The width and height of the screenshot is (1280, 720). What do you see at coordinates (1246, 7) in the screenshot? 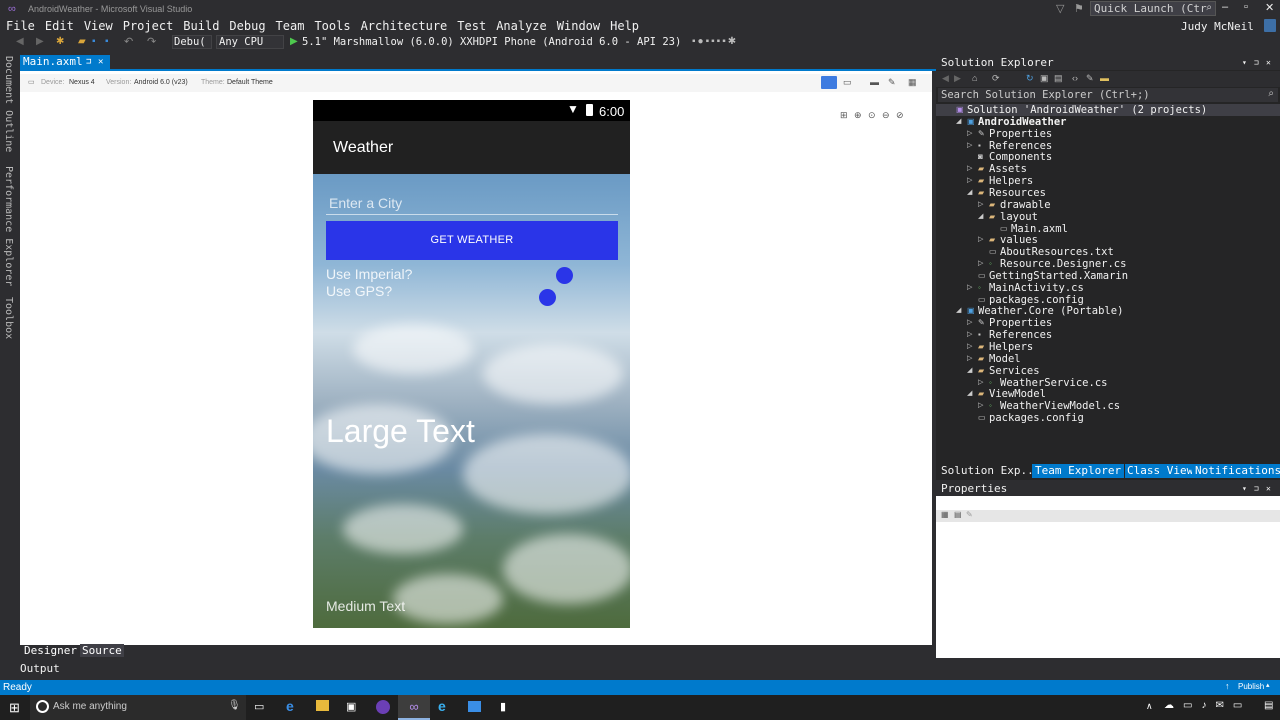
I see `maximize-button: ▫` at bounding box center [1246, 7].